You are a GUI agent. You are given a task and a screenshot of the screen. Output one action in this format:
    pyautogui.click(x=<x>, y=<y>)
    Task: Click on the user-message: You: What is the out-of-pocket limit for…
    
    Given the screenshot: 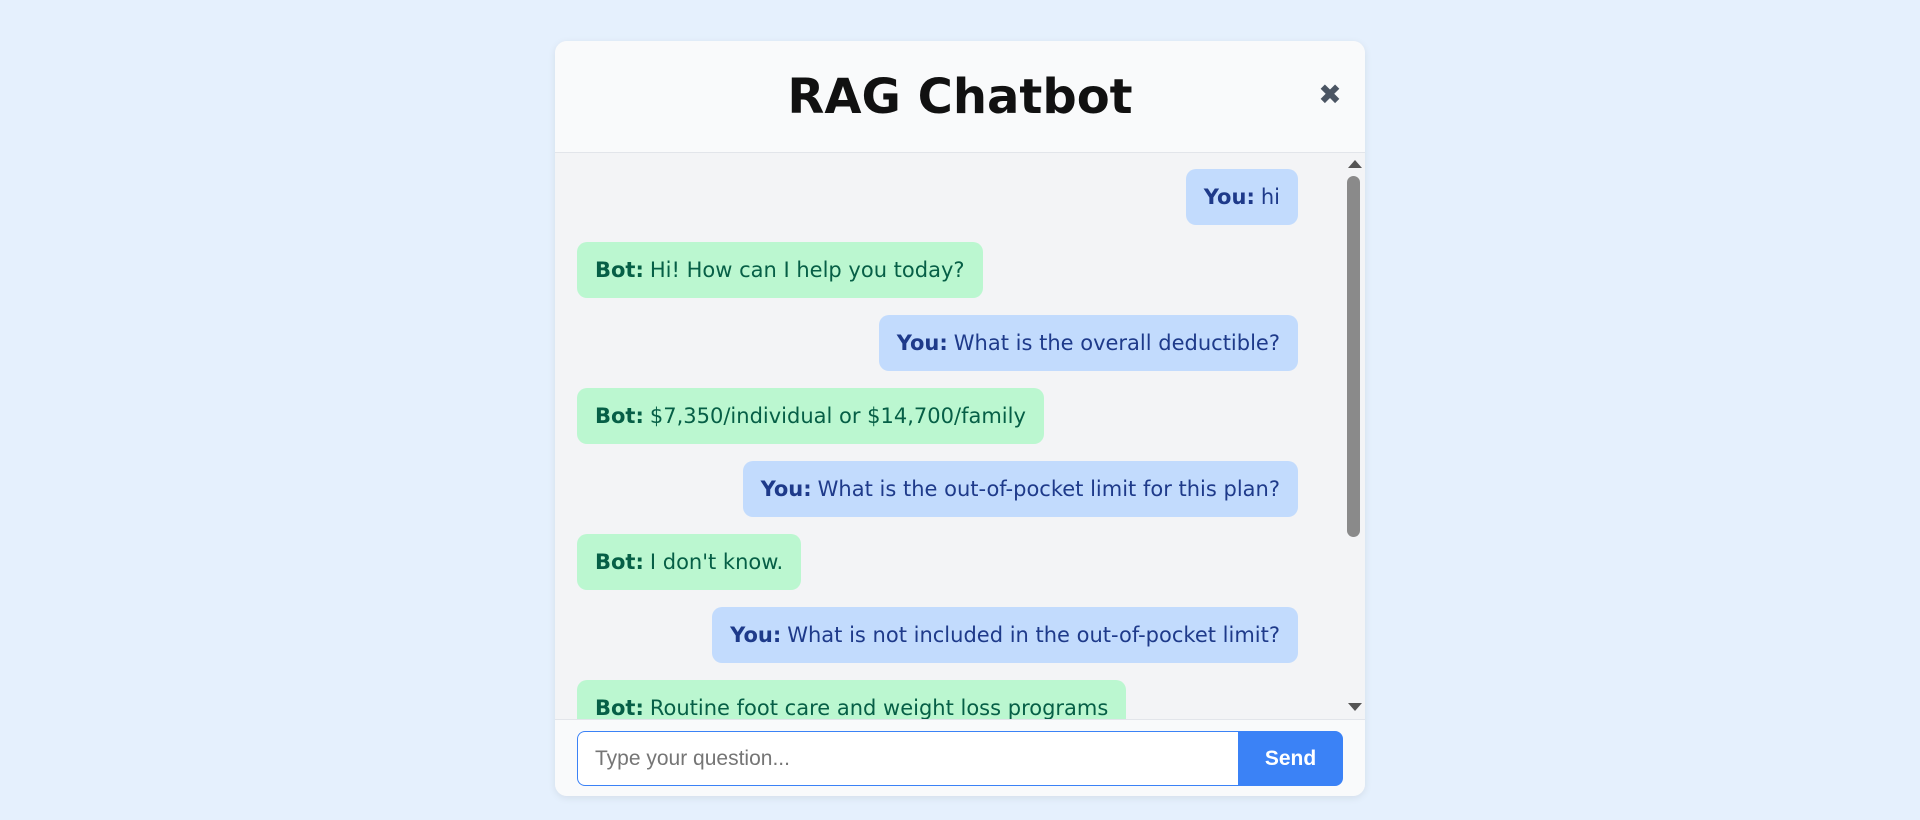 What is the action you would take?
    pyautogui.click(x=1020, y=489)
    